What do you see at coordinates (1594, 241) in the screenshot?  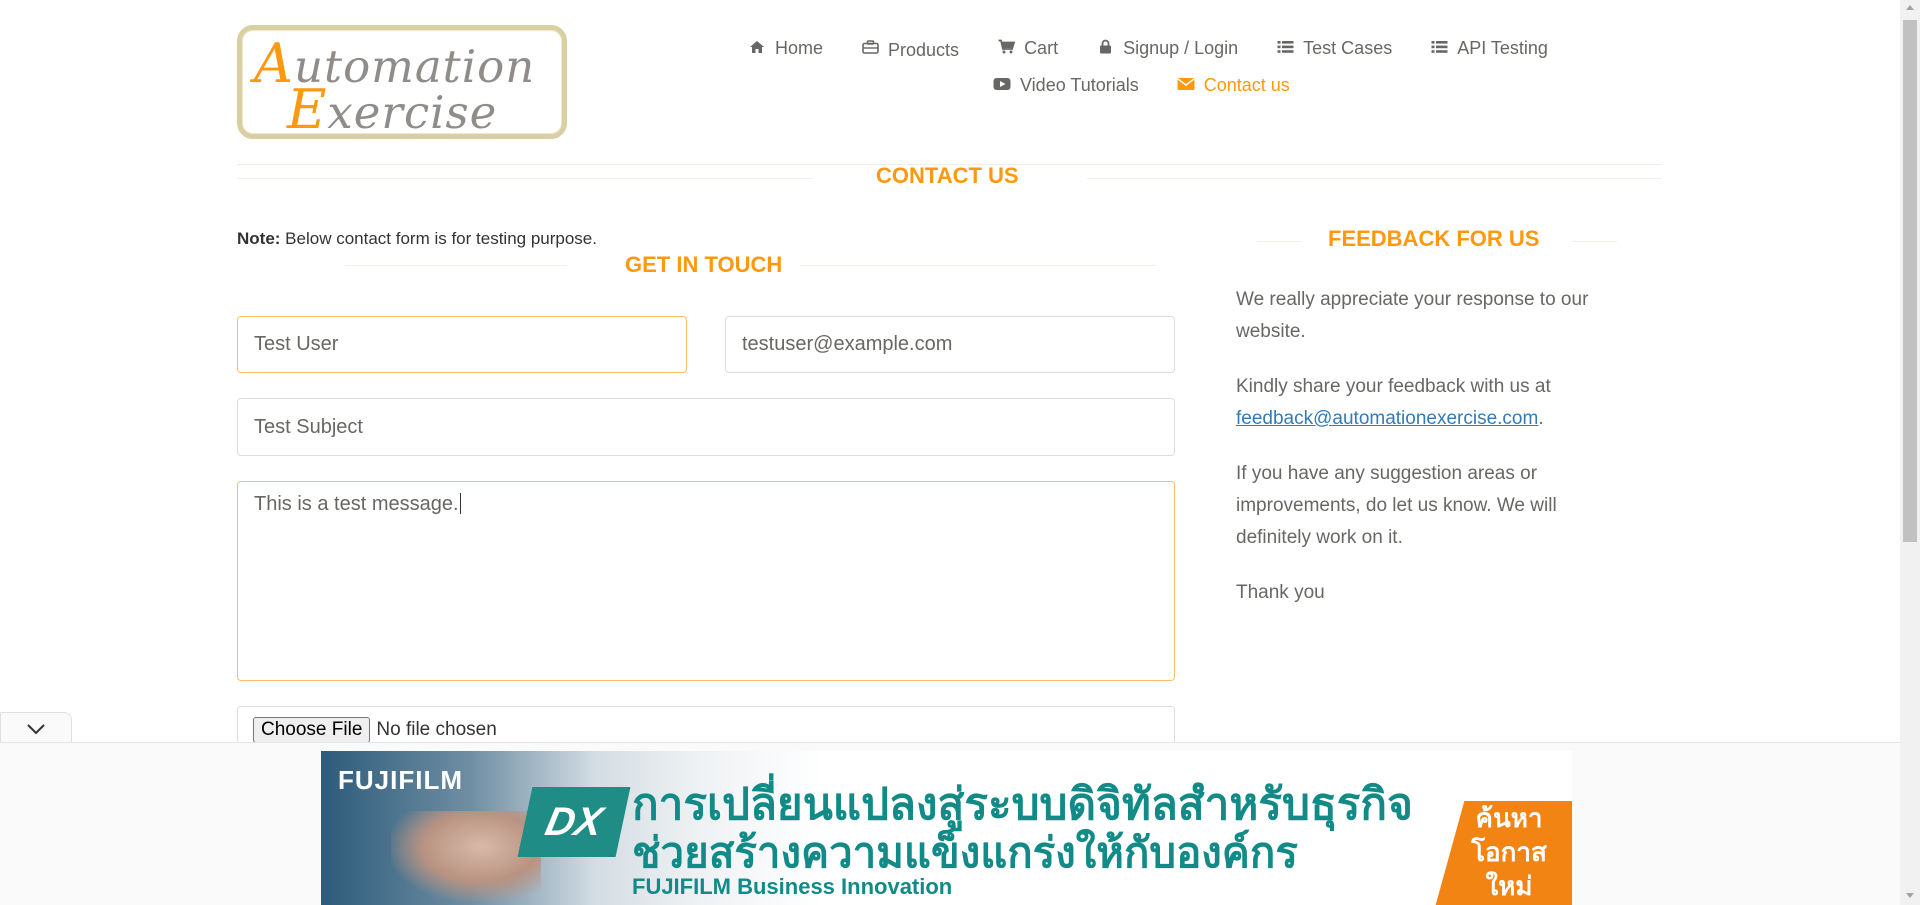 I see `feedback-line-right` at bounding box center [1594, 241].